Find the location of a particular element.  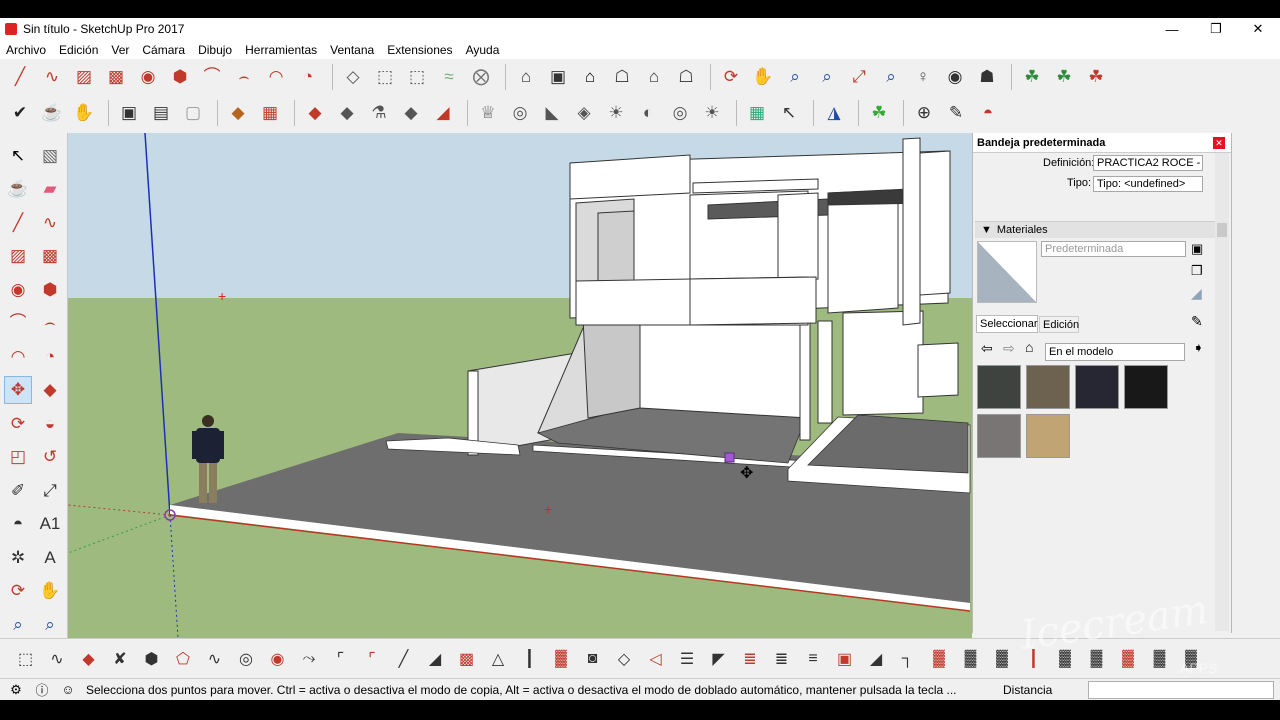

create-material-icon: ▣ is located at coordinates (1197, 249).